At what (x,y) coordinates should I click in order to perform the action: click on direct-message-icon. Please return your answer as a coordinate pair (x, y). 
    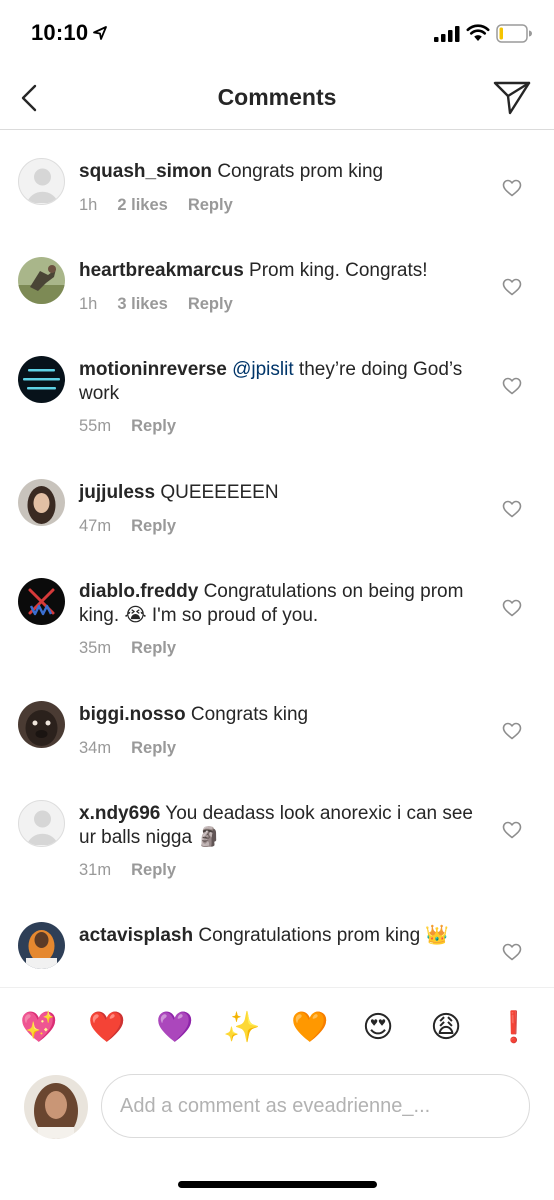
    Looking at the image, I should click on (512, 97).